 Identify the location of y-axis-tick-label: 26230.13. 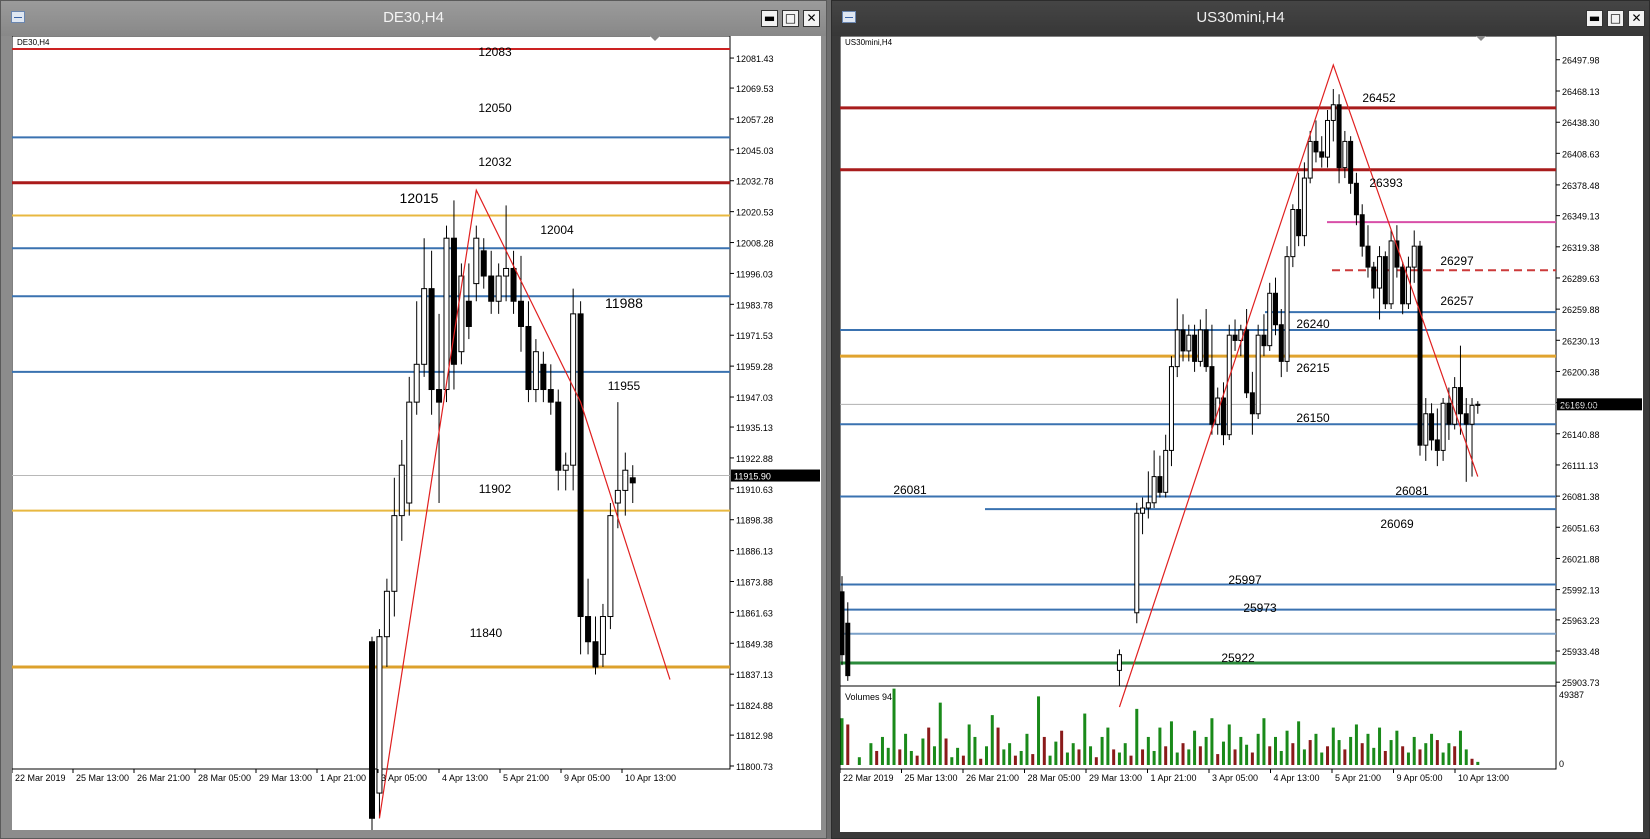
(1581, 341).